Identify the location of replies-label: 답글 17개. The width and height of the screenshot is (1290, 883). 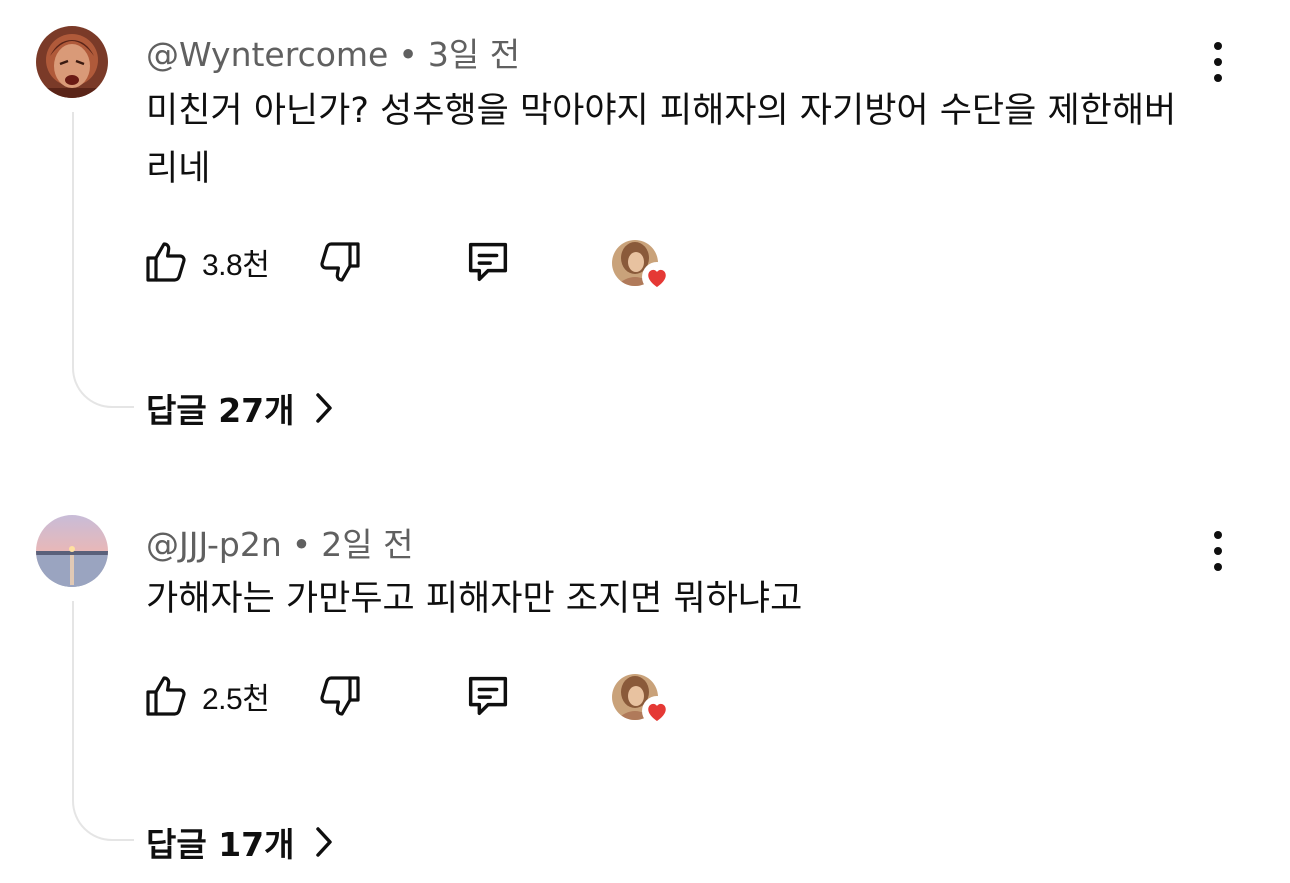
(220, 844).